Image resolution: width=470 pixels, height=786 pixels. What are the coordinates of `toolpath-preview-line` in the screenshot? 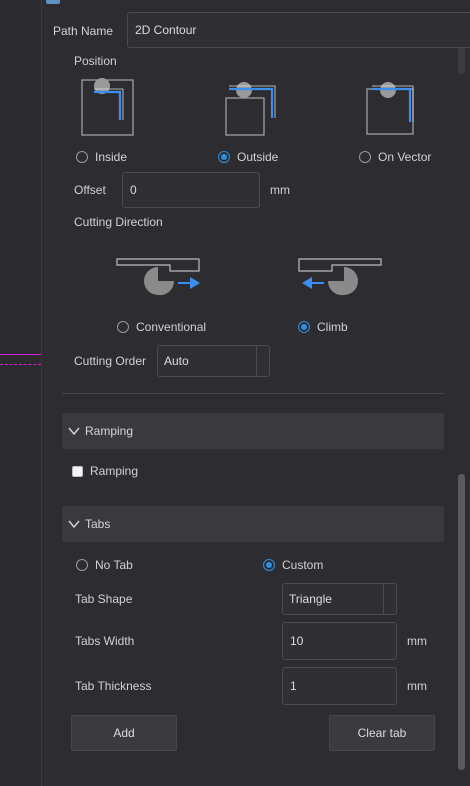 It's located at (20, 364).